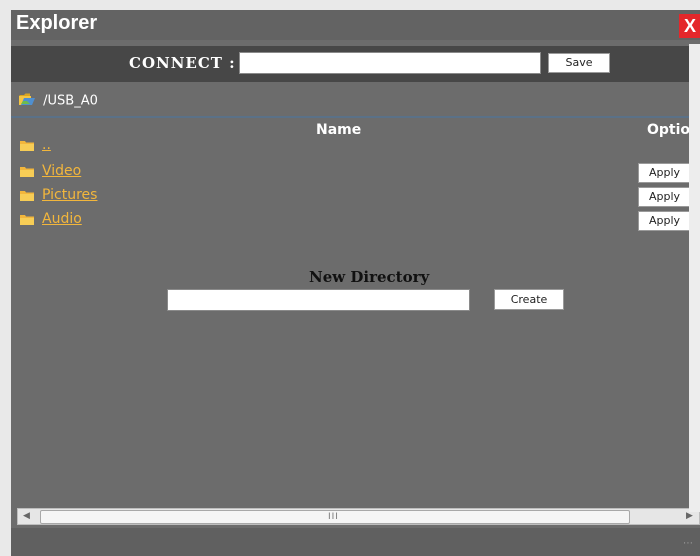 The width and height of the screenshot is (700, 556). I want to click on resize-grip-icon: ⋯, so click(688, 543).